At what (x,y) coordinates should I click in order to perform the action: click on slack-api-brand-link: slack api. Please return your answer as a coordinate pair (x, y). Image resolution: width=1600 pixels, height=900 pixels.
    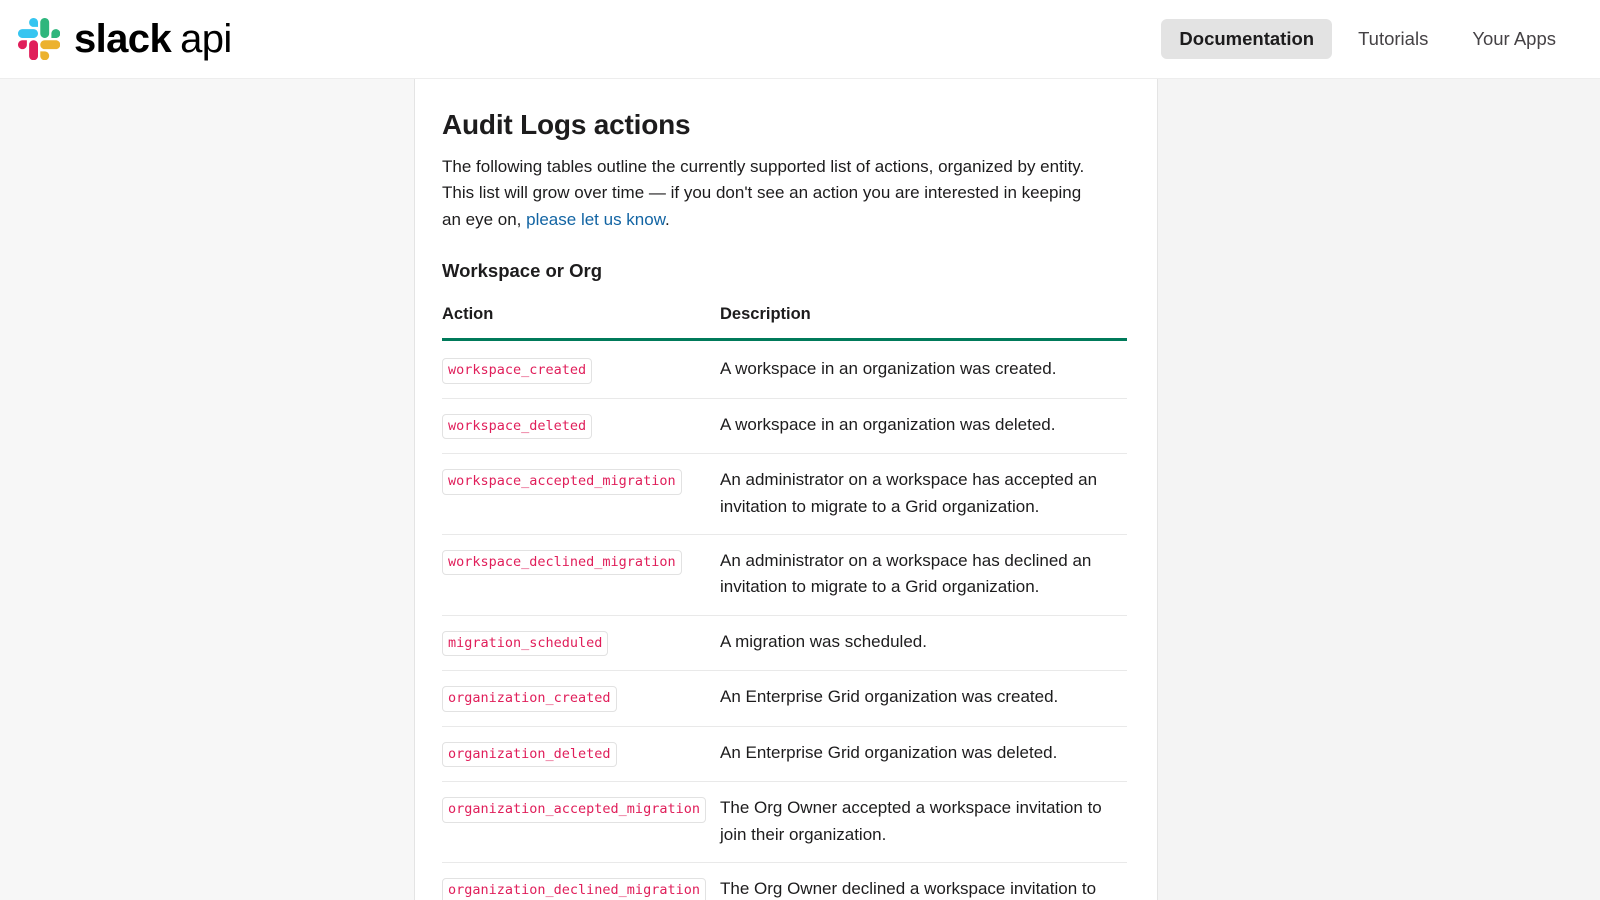
    Looking at the image, I should click on (125, 39).